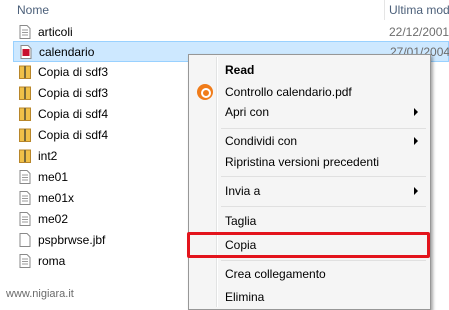 Image resolution: width=449 pixels, height=310 pixels. I want to click on blank-file-icon, so click(25, 240).